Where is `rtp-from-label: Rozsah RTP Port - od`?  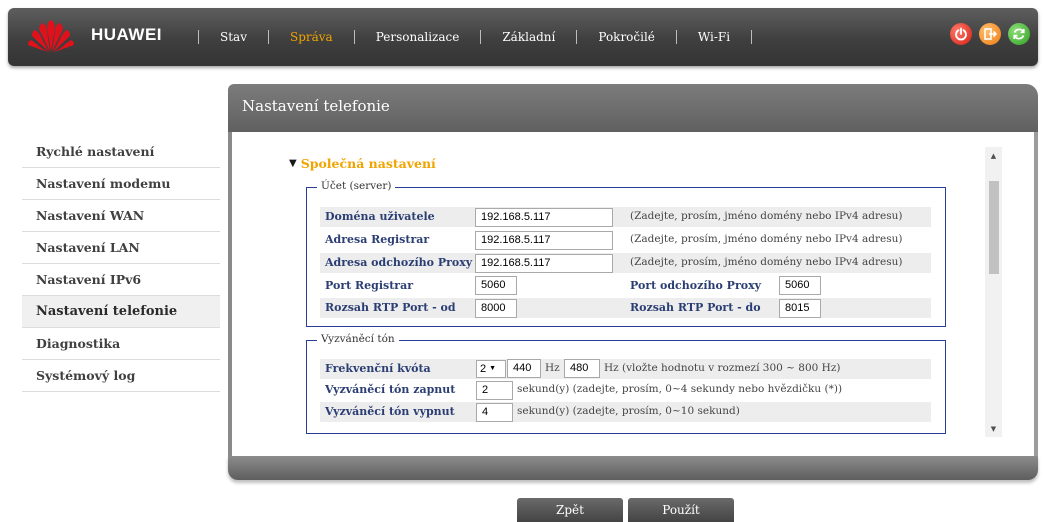
rtp-from-label: Rozsah RTP Port - od is located at coordinates (390, 307).